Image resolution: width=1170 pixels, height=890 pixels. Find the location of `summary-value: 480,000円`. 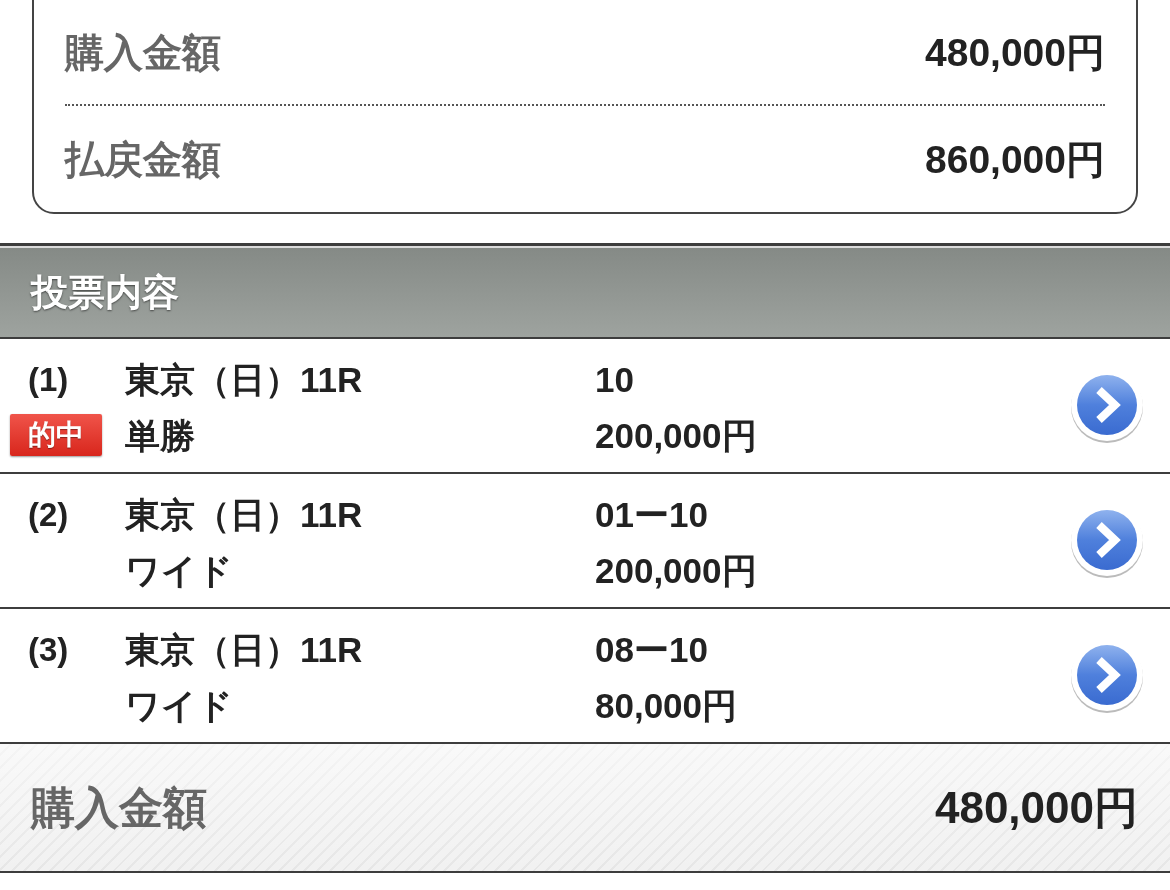

summary-value: 480,000円 is located at coordinates (1015, 52).